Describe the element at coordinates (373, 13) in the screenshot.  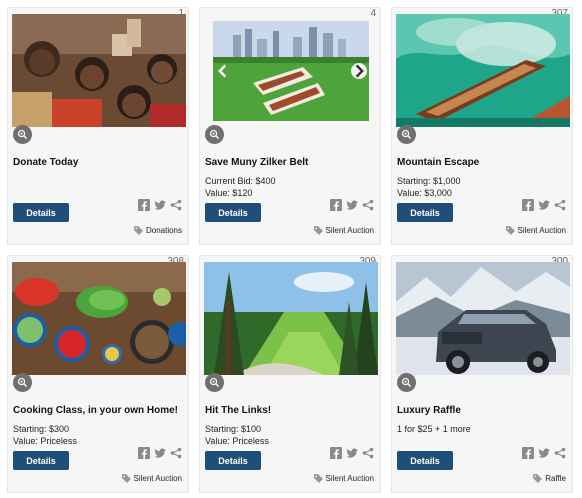
I see `item-number: 4` at that location.